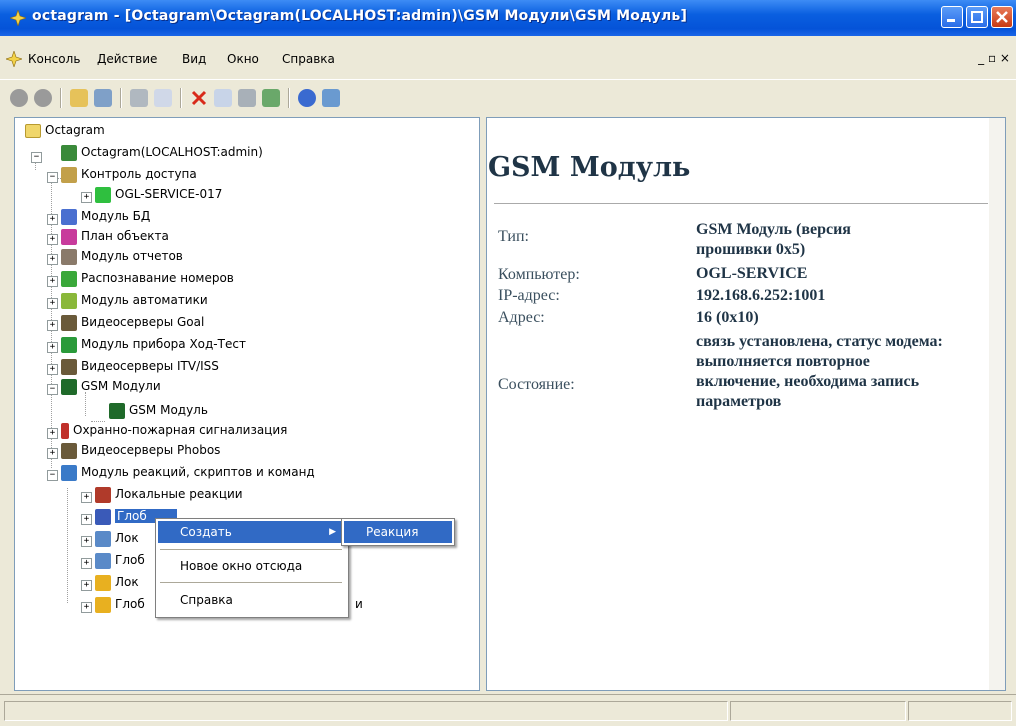  I want to click on tree-node-local-commands: Лок, so click(117, 582).